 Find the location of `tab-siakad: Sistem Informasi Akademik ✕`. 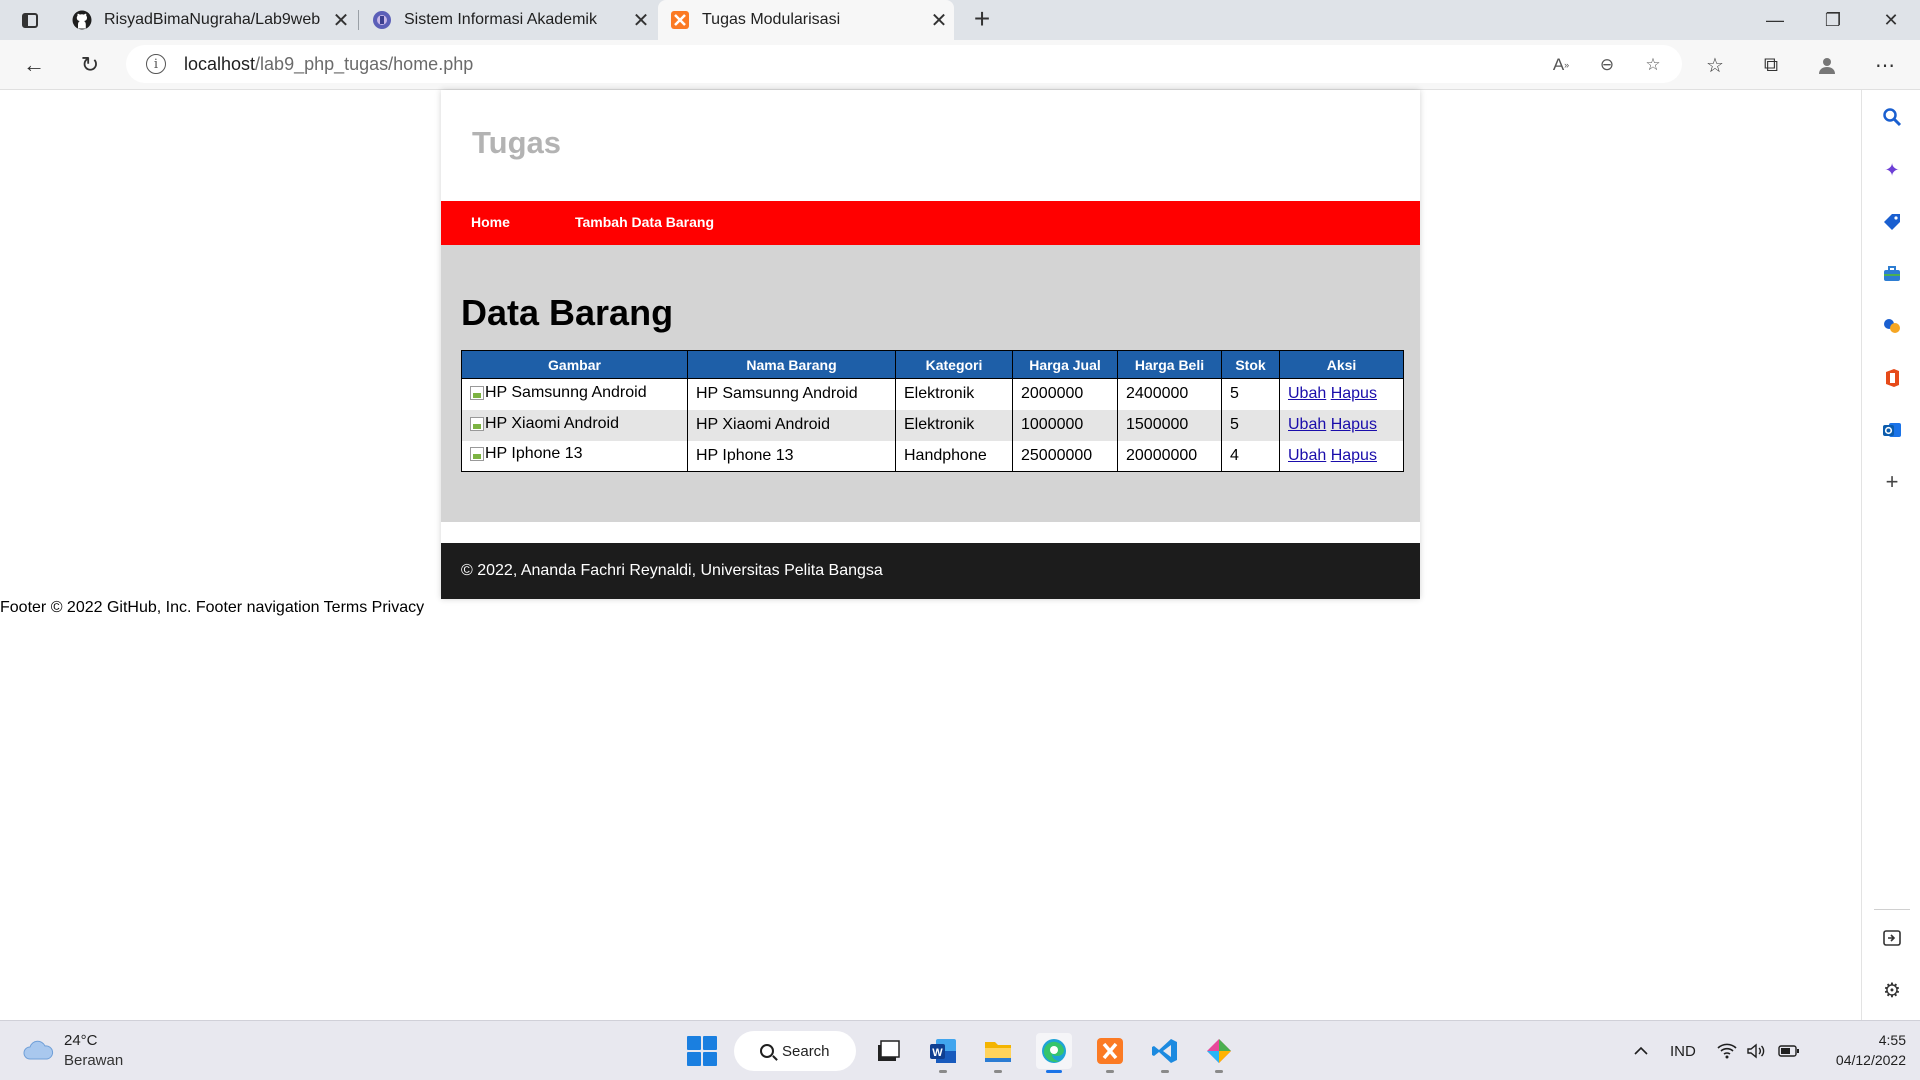

tab-siakad: Sistem Informasi Akademik ✕ is located at coordinates (508, 20).